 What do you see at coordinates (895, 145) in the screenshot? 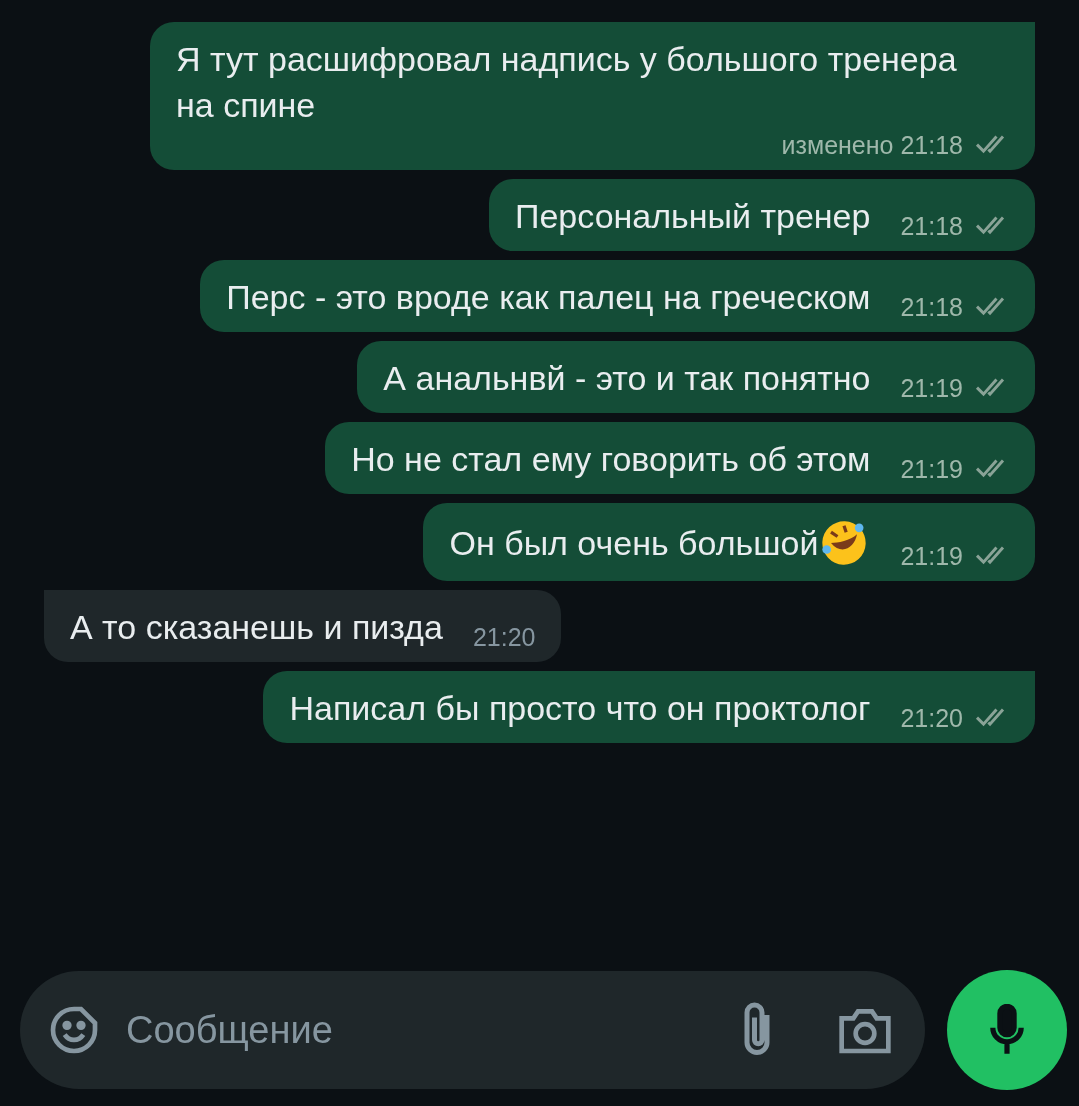
I see `message-time: изменено 21:18` at bounding box center [895, 145].